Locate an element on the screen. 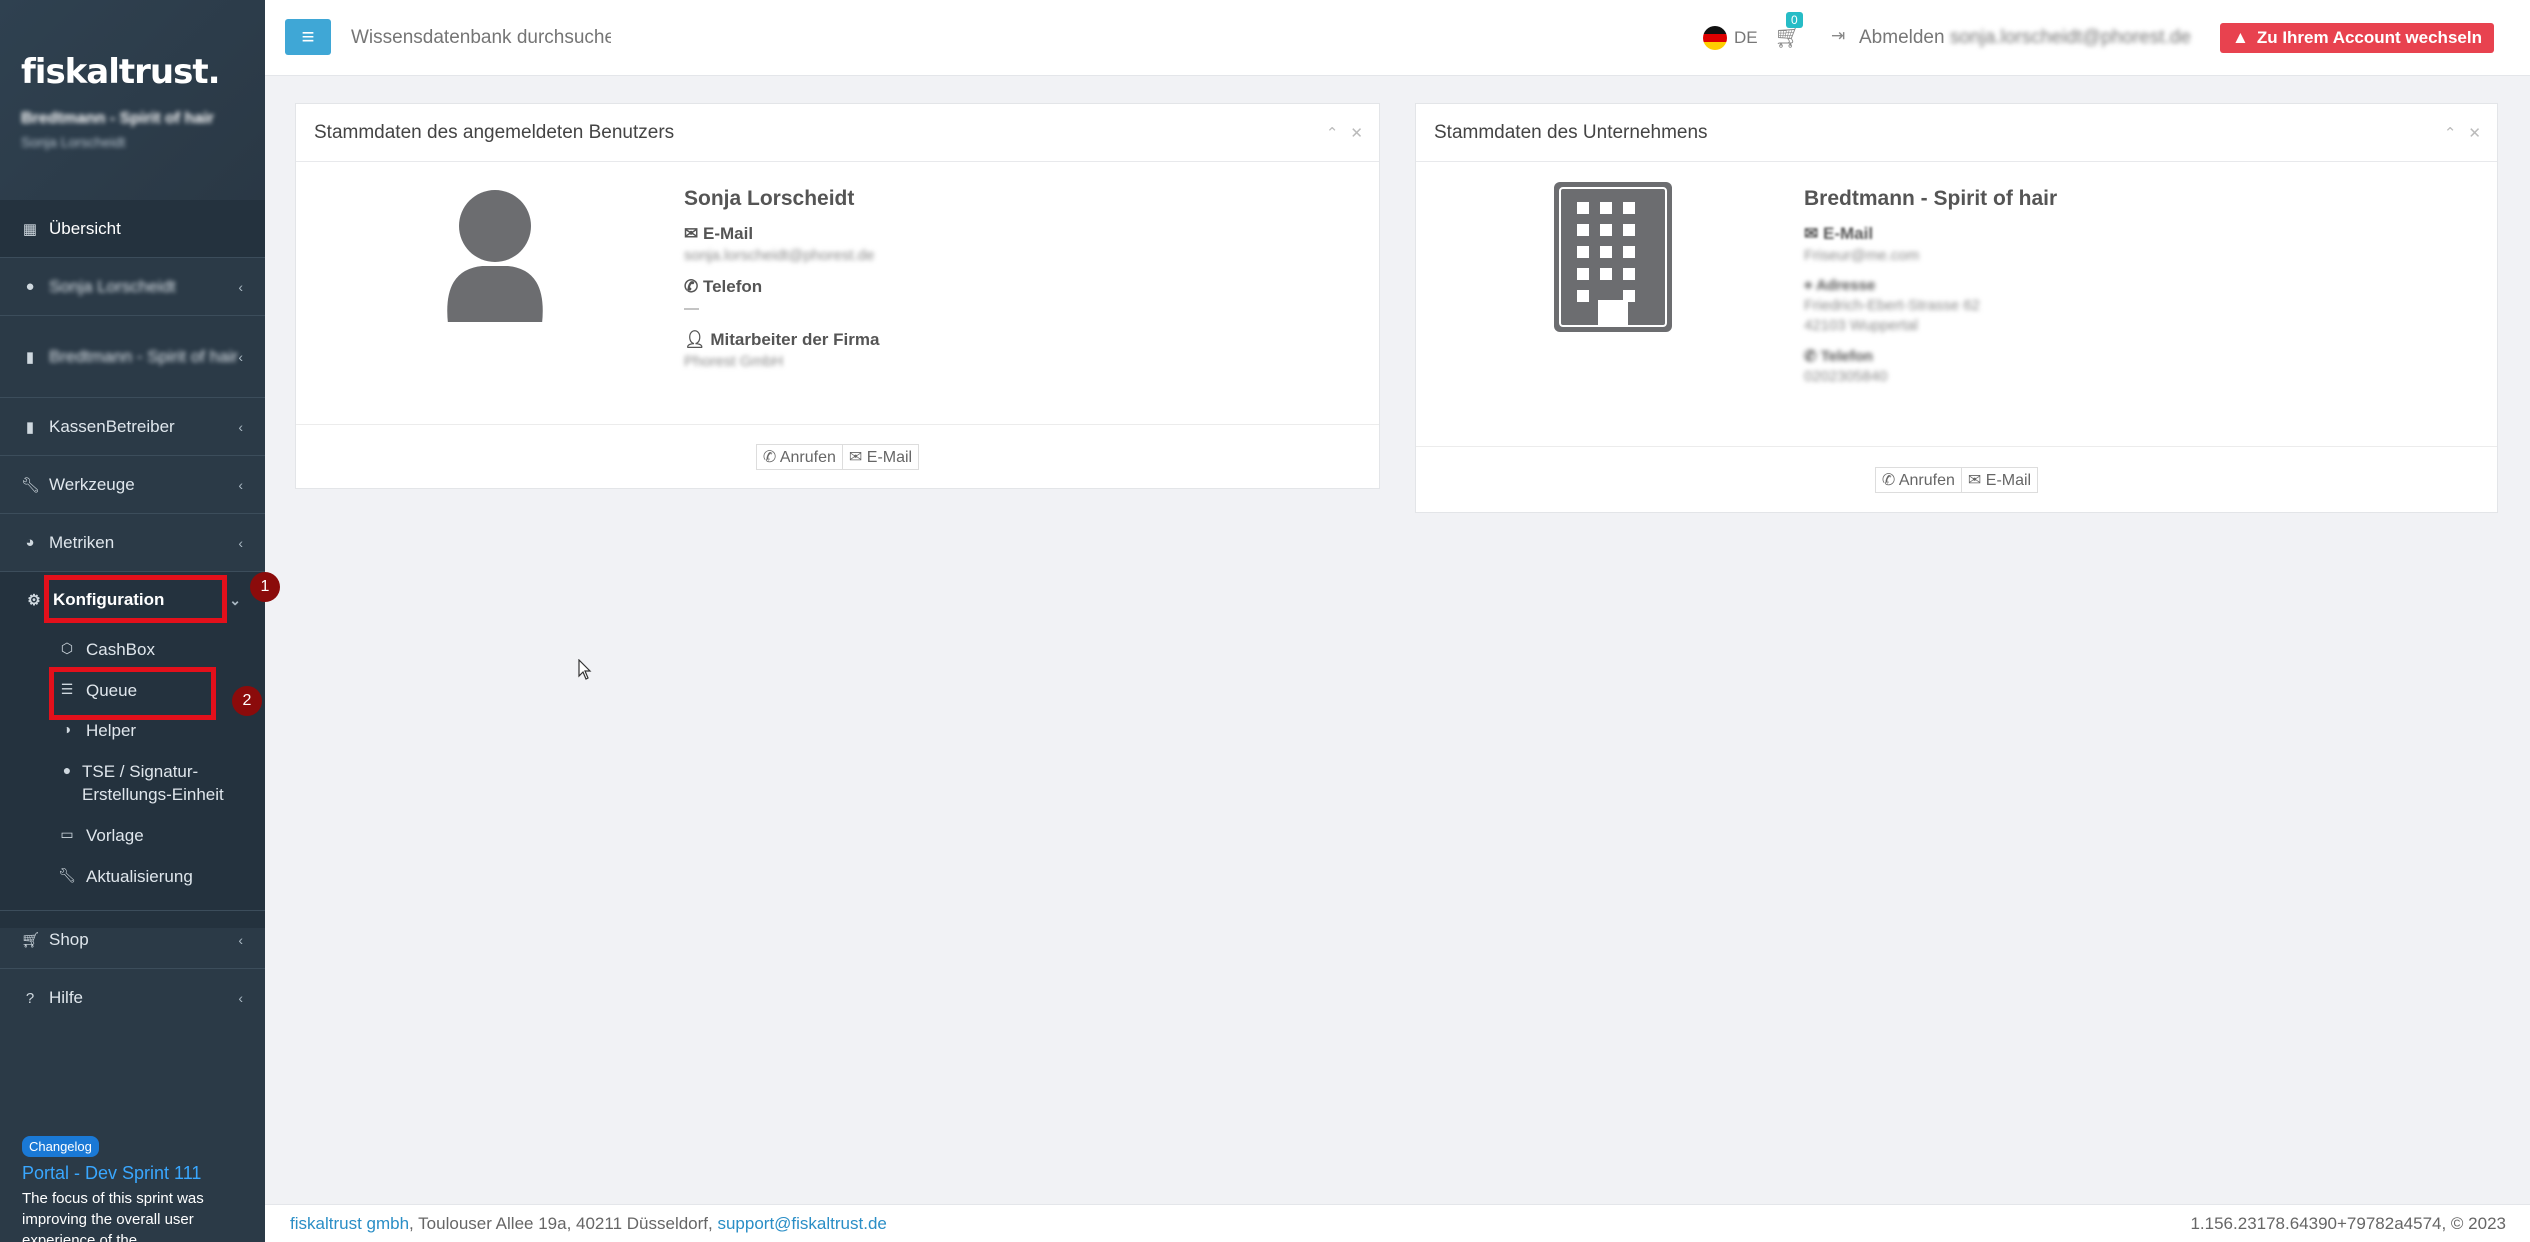 The height and width of the screenshot is (1242, 2530). sidebar-item-label: Bredtmann - Spirit of hair is located at coordinates (143, 356).